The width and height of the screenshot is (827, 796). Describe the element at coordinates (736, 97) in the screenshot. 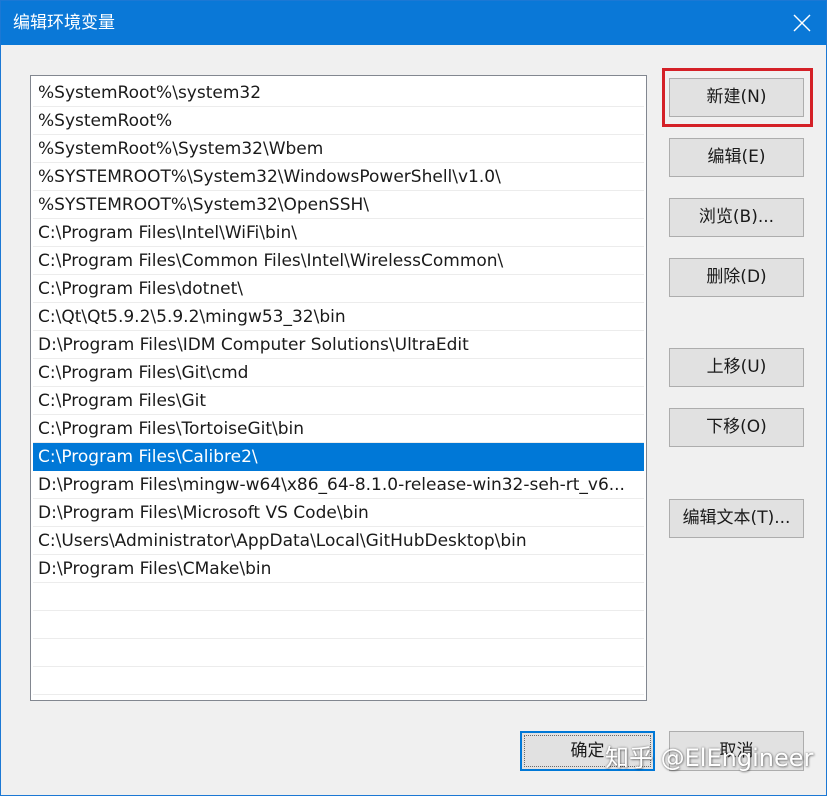

I see `new-button: 新建(N)` at that location.